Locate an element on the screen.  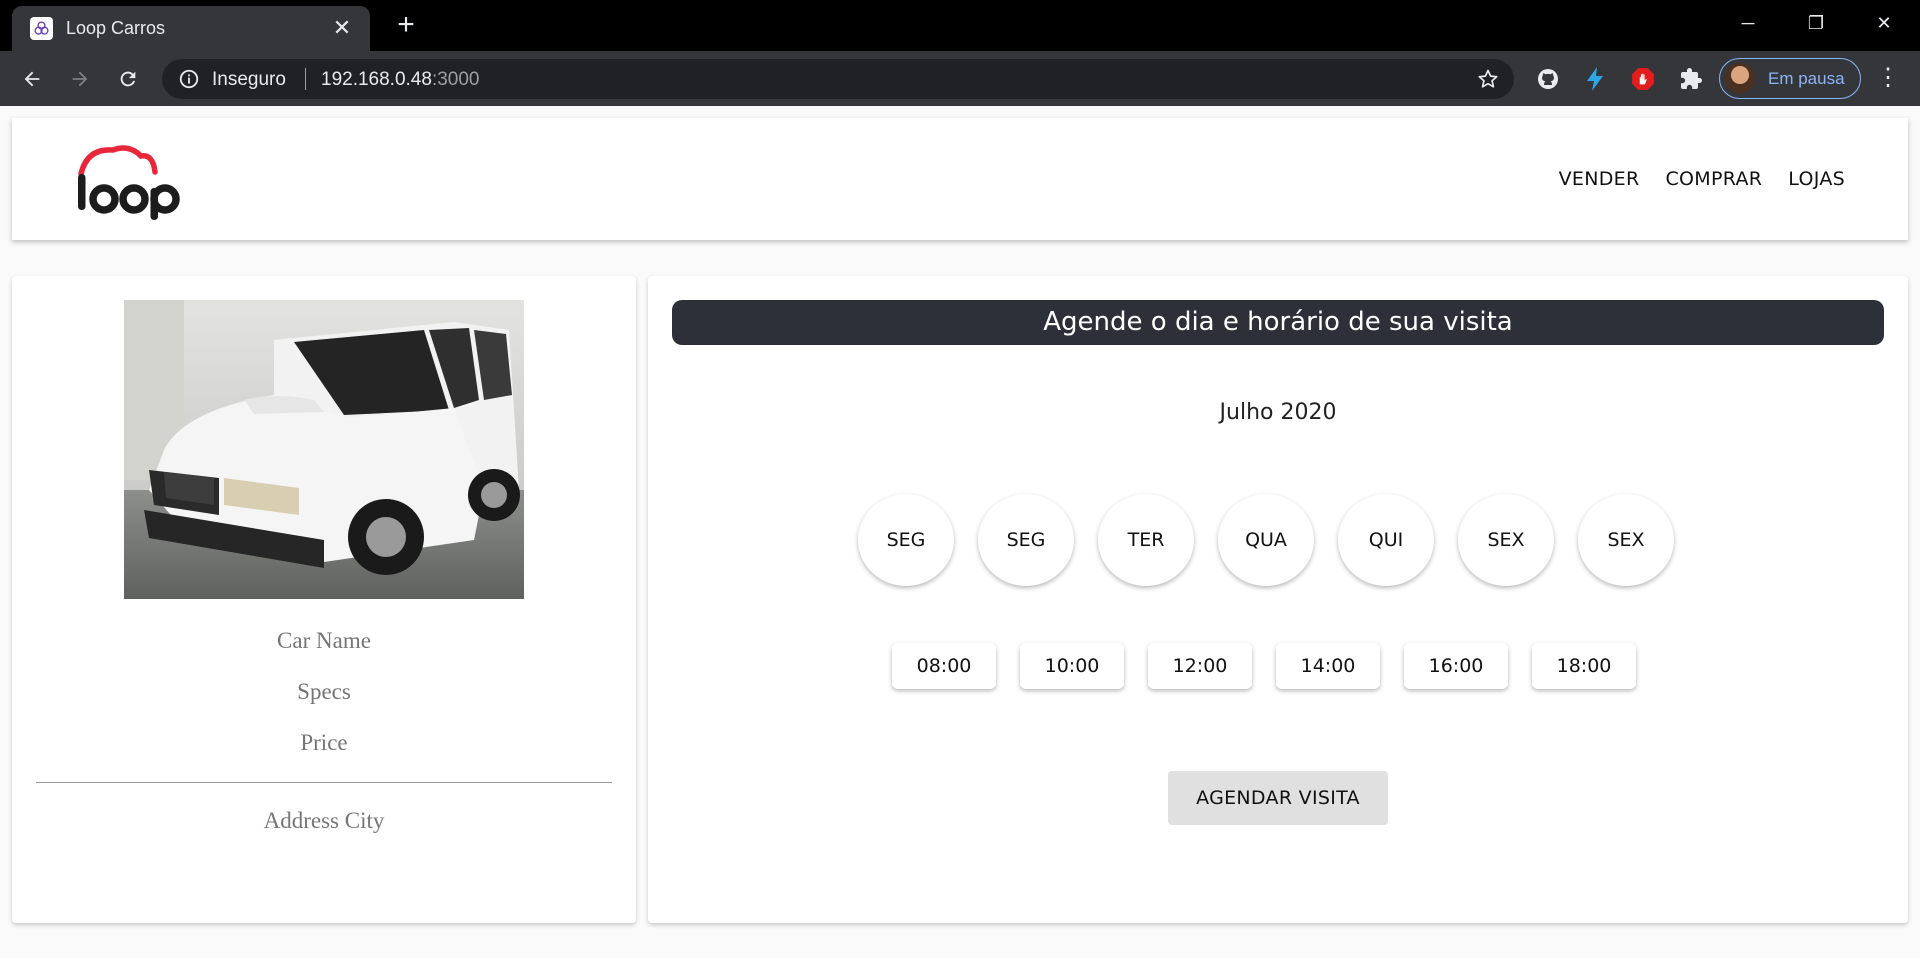
time-button: 08:00 is located at coordinates (944, 666).